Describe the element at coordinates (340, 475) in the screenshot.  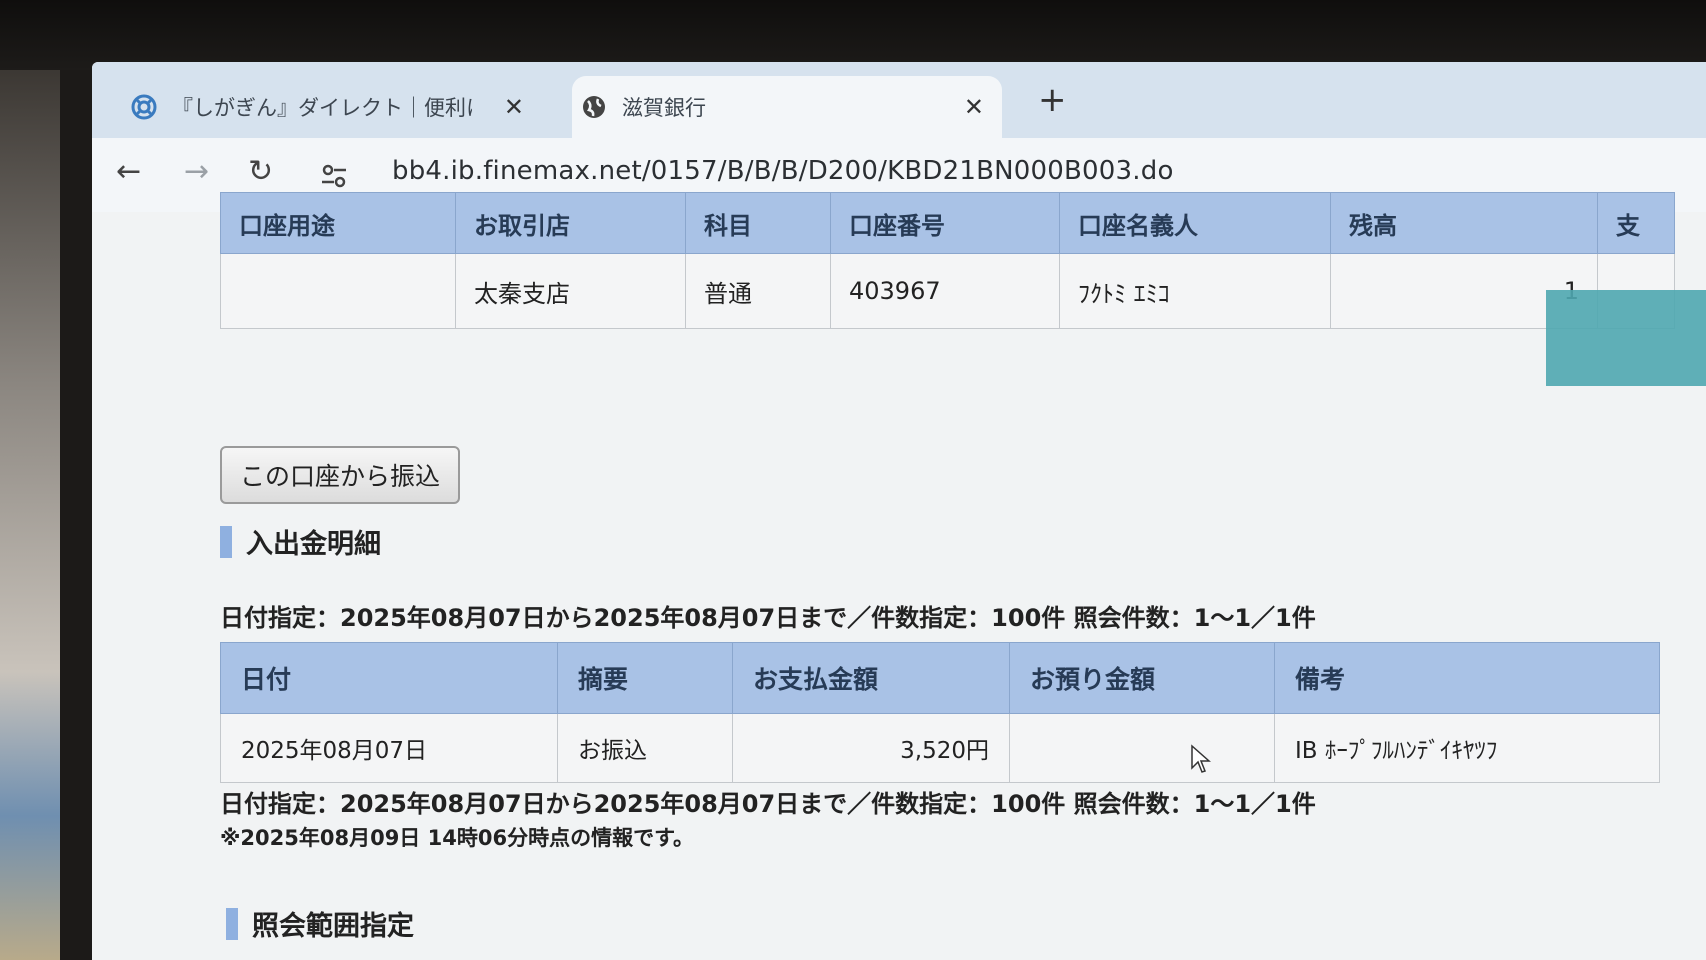
I see `transfer-from-account-button: この口座から振込` at that location.